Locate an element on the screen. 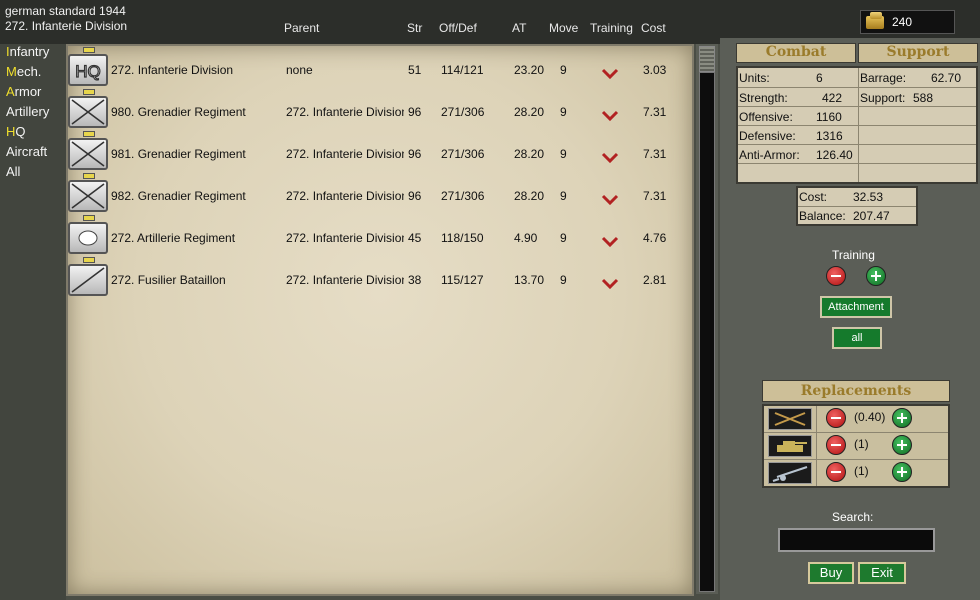  category-armor: Armor is located at coordinates (23, 91).